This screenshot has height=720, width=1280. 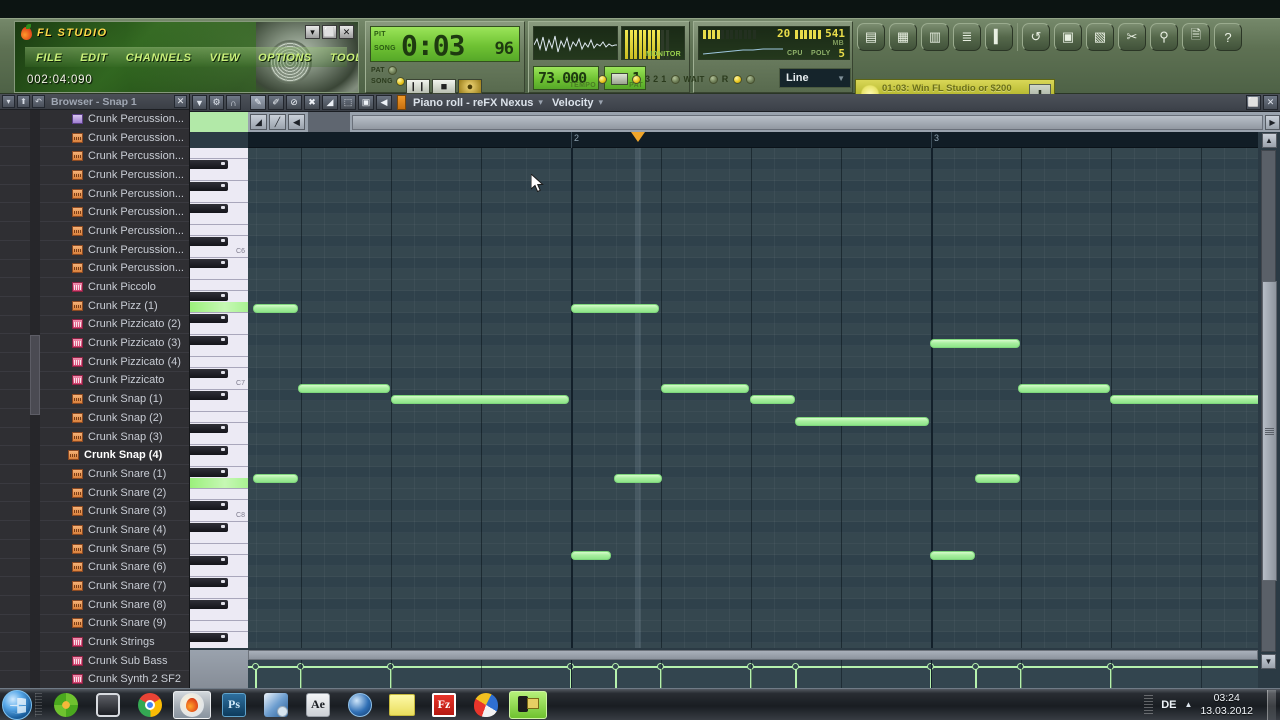 I want to click on browser-item: Crunk Snap (1), so click(x=94, y=399).